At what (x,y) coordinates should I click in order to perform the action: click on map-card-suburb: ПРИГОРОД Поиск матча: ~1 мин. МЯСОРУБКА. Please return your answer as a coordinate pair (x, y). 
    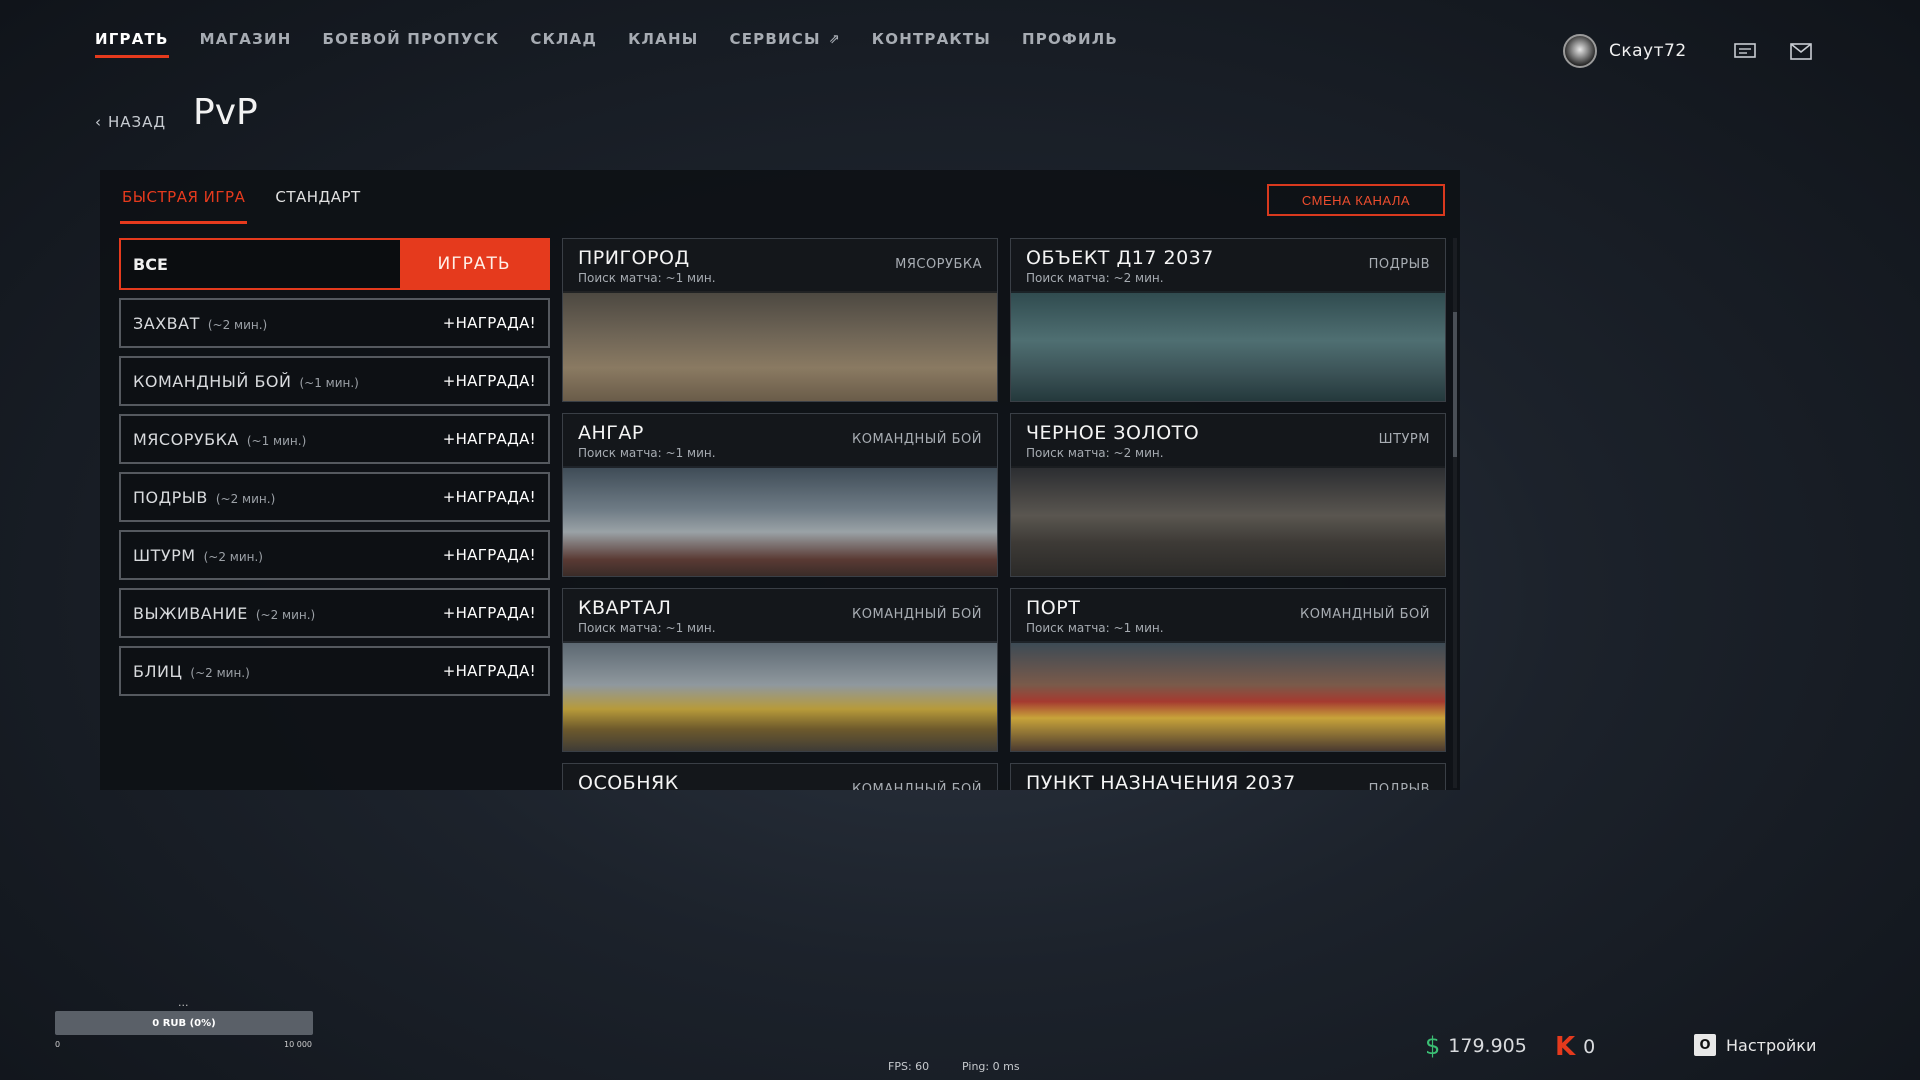
    Looking at the image, I should click on (780, 320).